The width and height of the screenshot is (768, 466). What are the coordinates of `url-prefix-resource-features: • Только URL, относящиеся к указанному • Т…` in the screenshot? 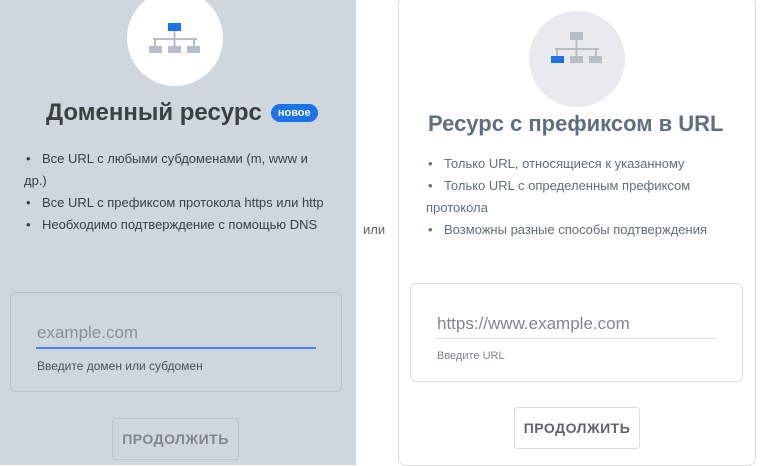 It's located at (578, 197).